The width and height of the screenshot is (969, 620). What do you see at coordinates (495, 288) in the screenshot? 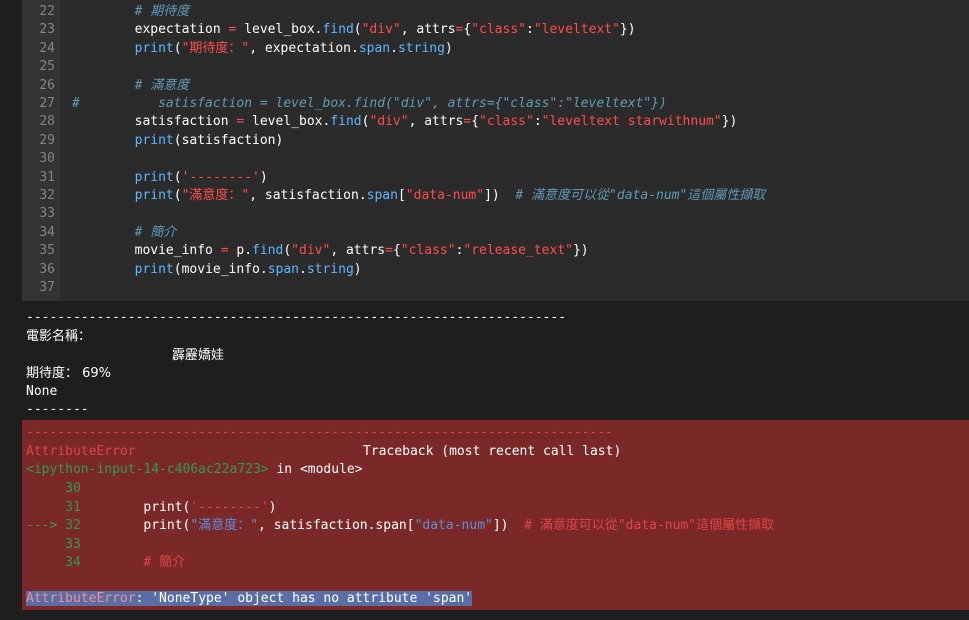
I see `code-line: 37` at bounding box center [495, 288].